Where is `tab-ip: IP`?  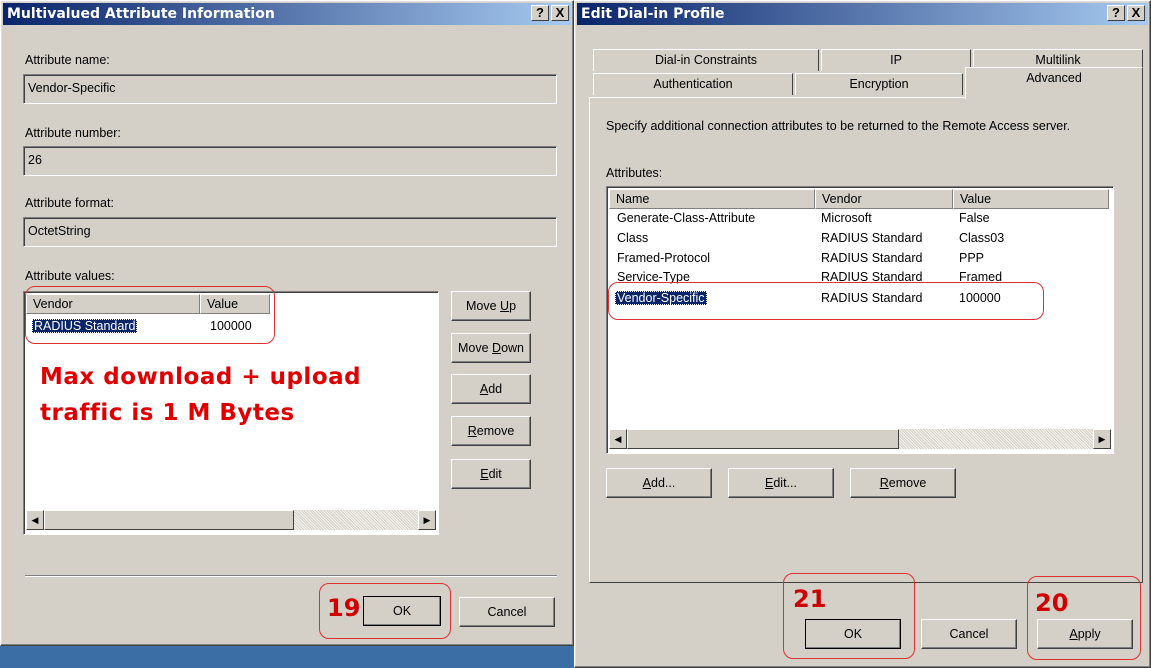
tab-ip: IP is located at coordinates (896, 60).